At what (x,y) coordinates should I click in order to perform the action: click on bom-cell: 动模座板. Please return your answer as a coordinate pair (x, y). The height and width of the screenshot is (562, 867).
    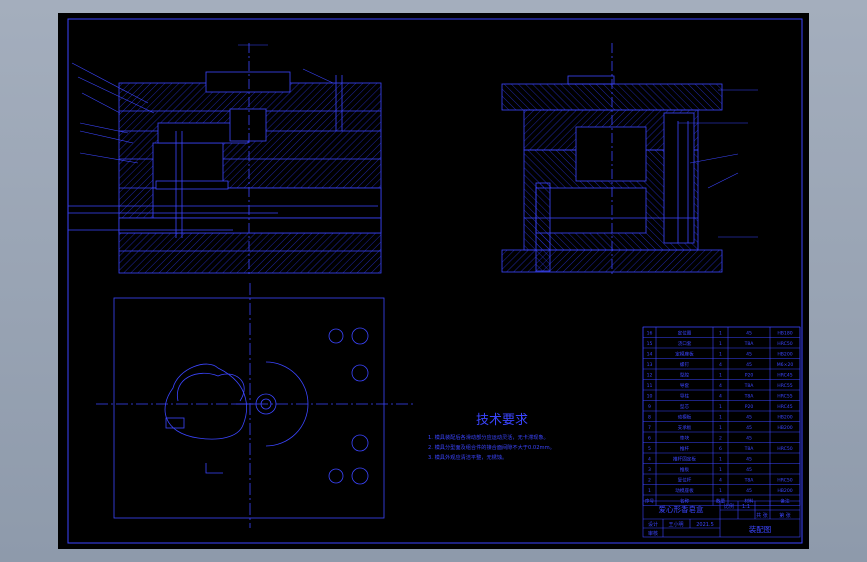
    Looking at the image, I should click on (684, 490).